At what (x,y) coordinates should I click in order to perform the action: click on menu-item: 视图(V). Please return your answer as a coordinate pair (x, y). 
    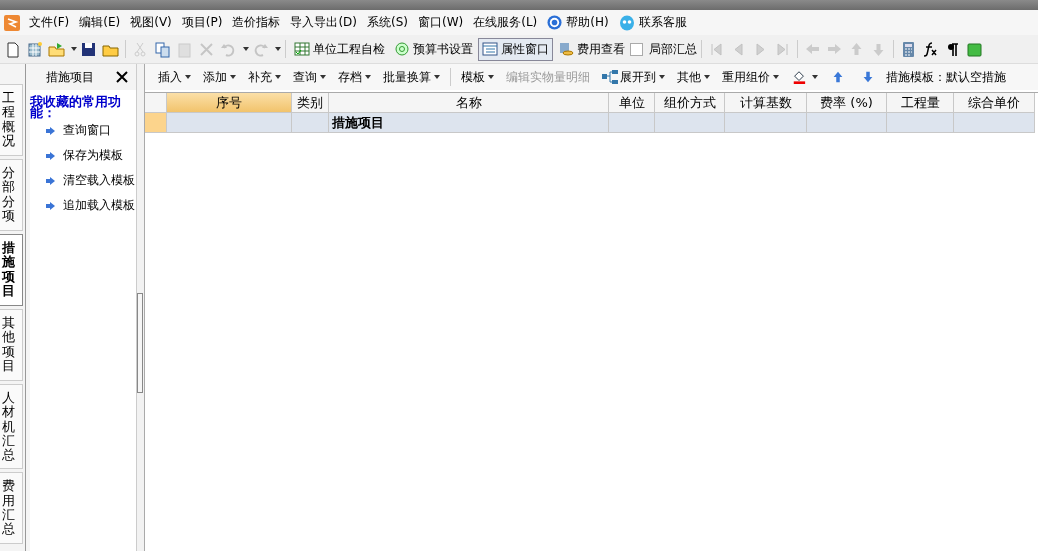
    Looking at the image, I should click on (151, 22).